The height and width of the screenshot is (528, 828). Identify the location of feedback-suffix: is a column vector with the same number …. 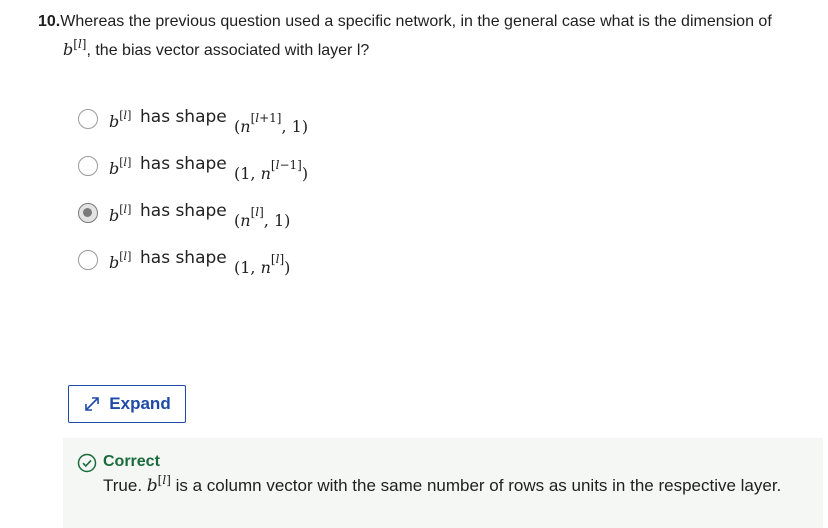
(478, 485).